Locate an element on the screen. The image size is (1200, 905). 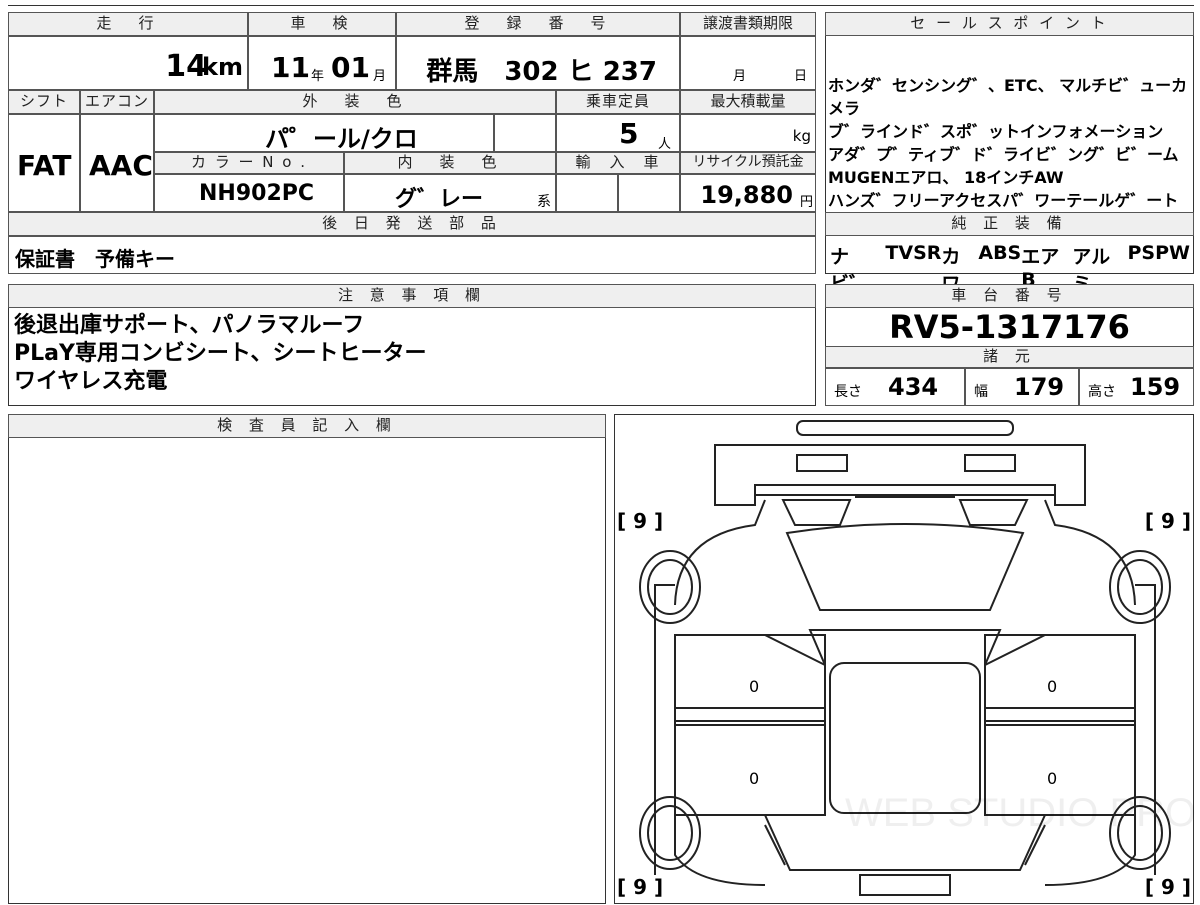
door-mark-front-left: 0 is located at coordinates (754, 686).